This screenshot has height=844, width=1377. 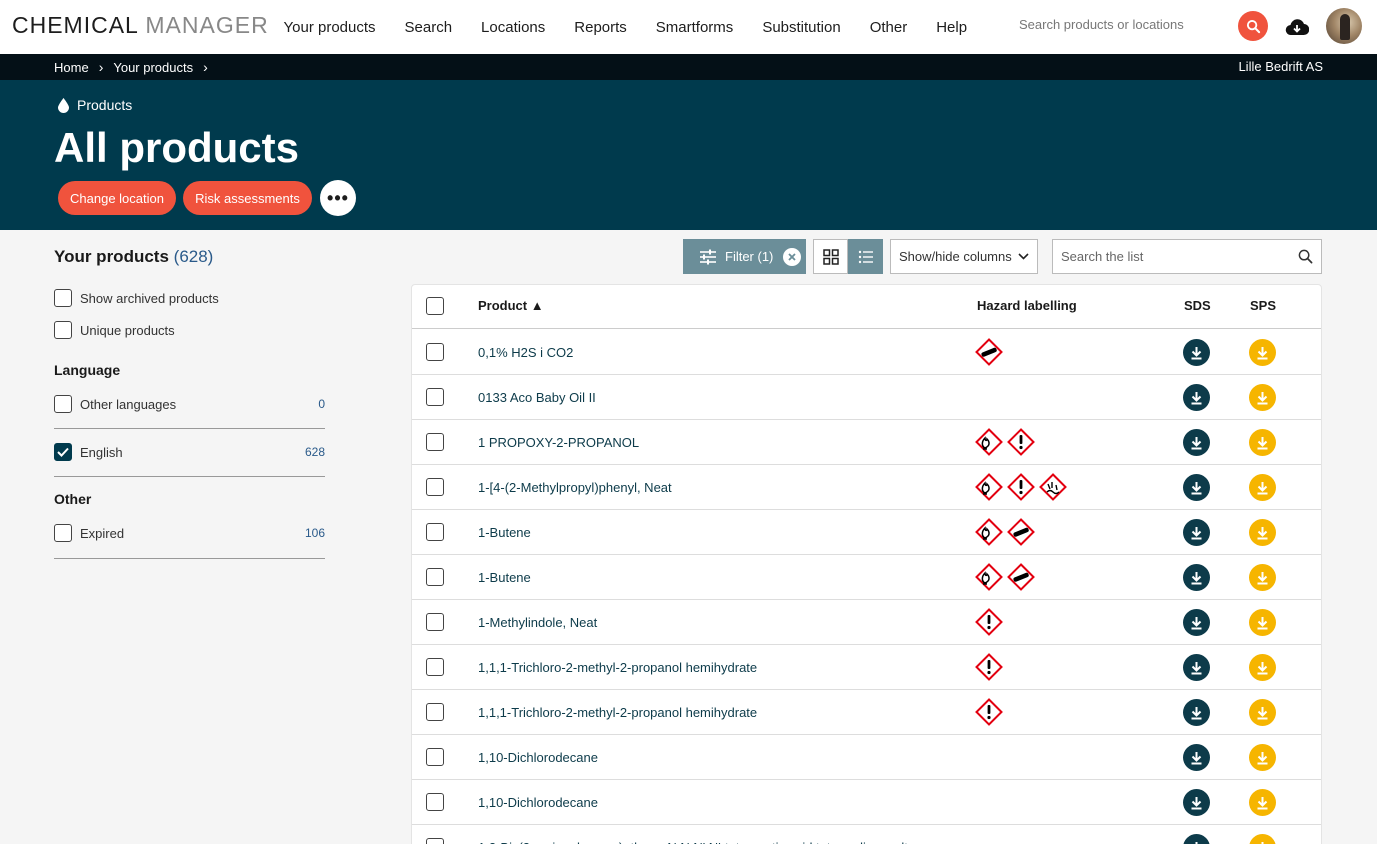 I want to click on filter-button: Filter (1), so click(x=744, y=256).